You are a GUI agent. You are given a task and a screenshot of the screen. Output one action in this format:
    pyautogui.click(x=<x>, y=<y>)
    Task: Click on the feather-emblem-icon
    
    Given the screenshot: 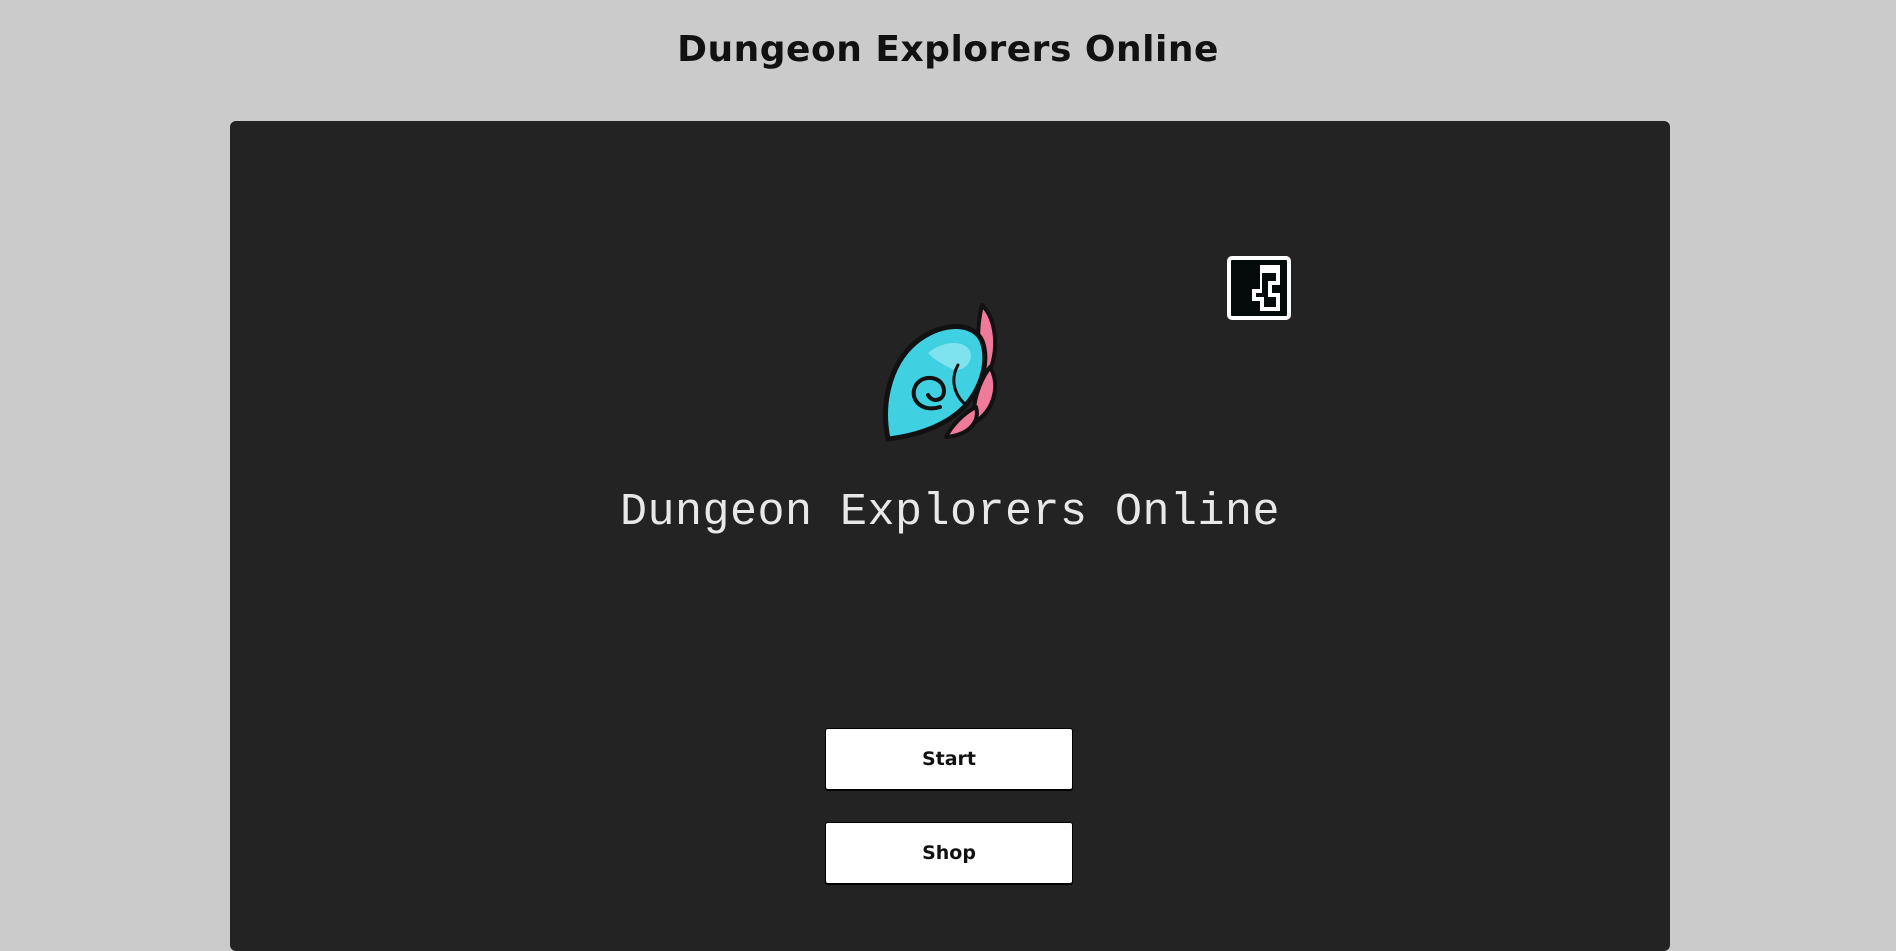 What is the action you would take?
    pyautogui.click(x=940, y=372)
    